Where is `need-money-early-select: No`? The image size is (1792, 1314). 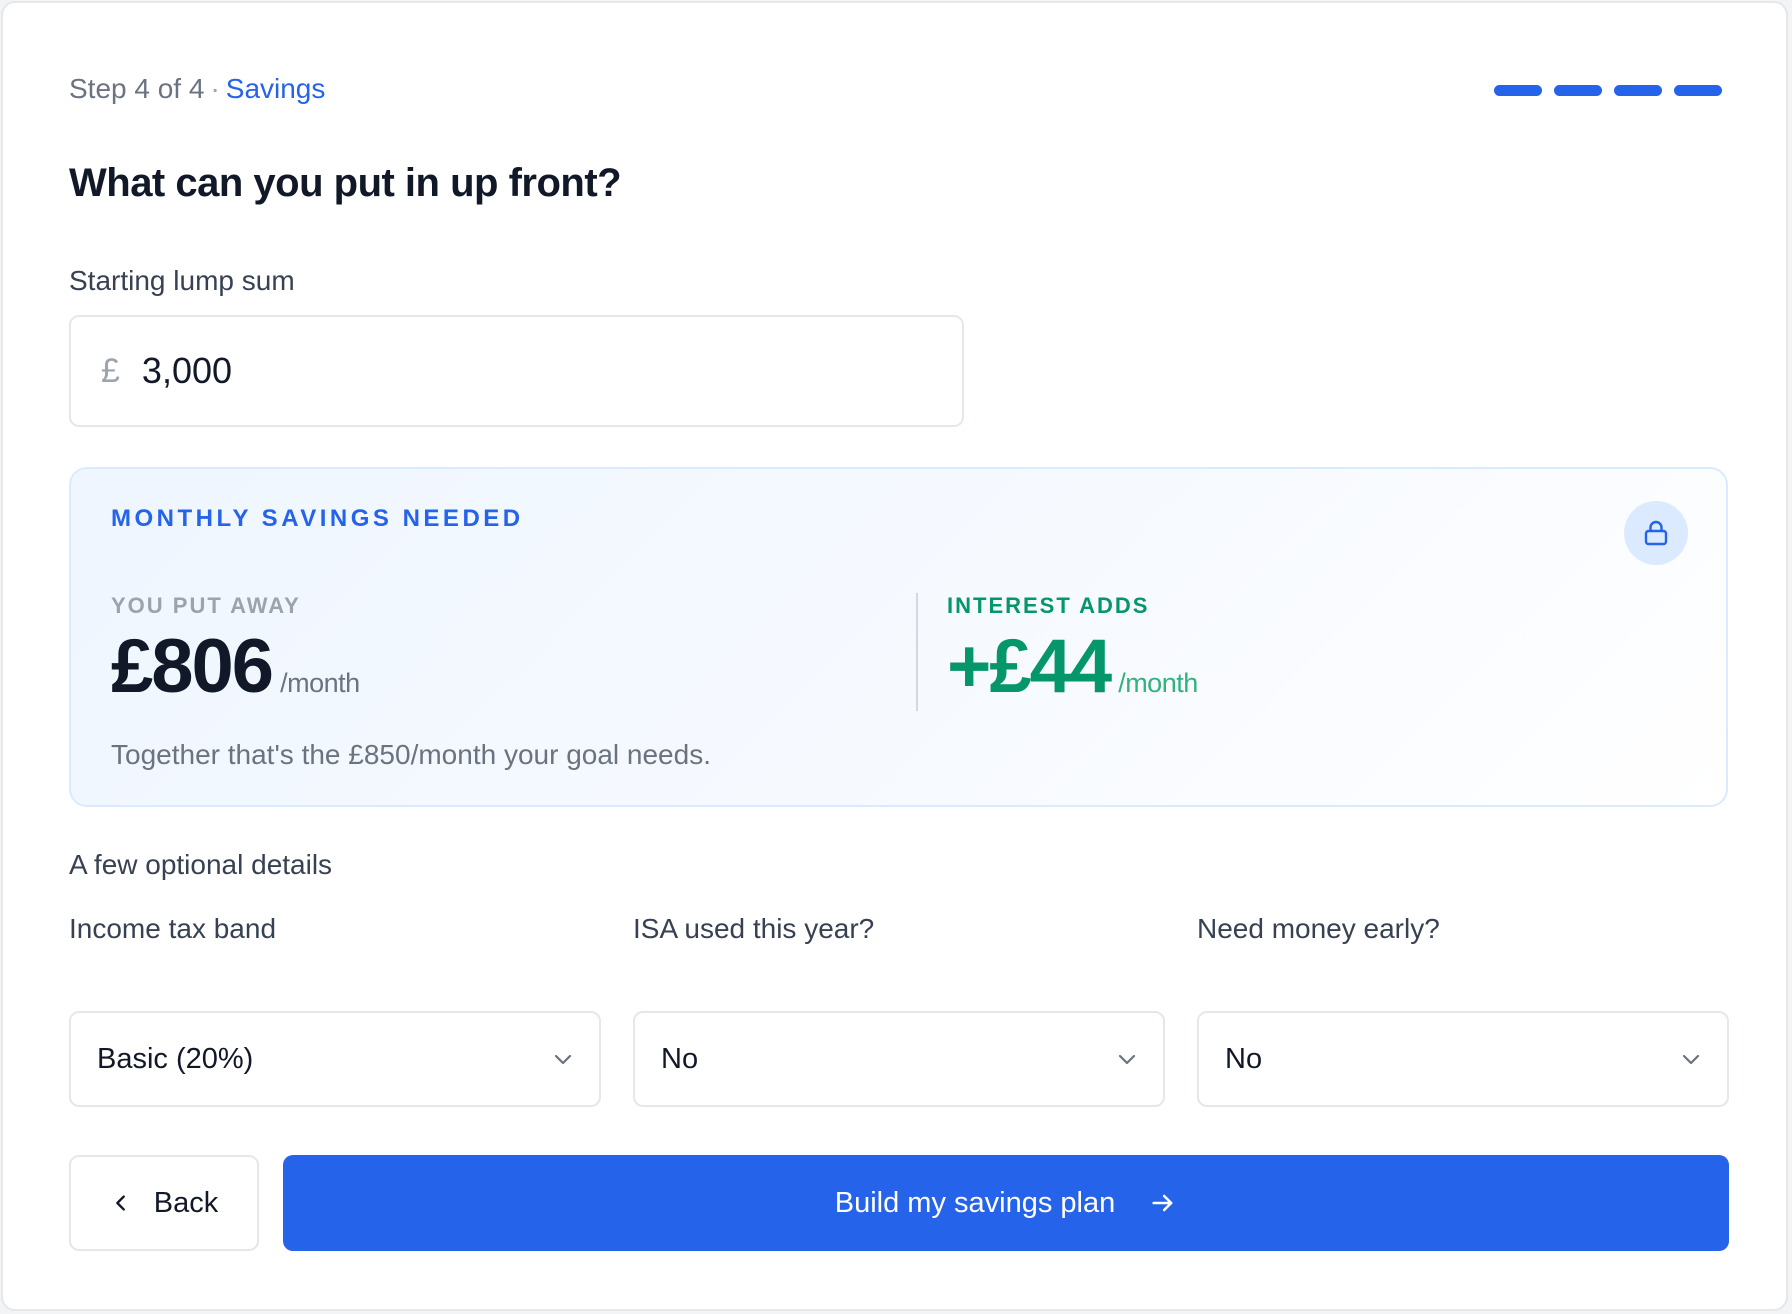 need-money-early-select: No is located at coordinates (1463, 1059).